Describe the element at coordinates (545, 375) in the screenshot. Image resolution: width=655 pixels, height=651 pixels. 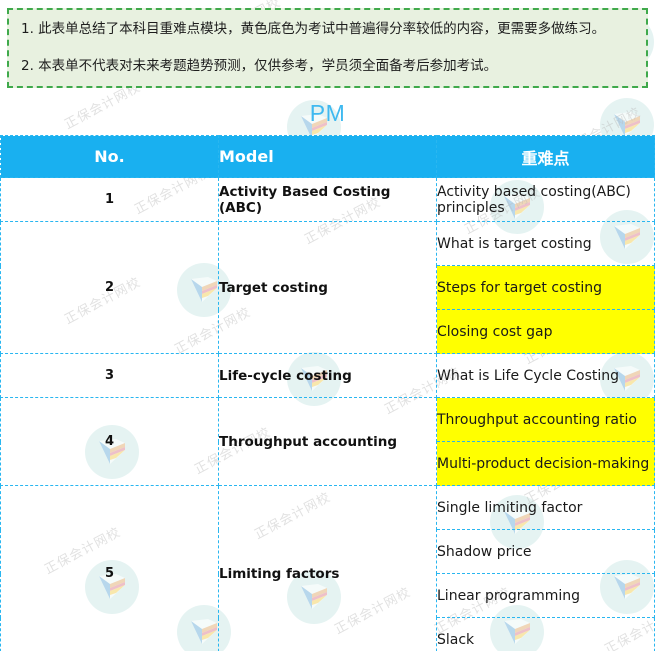
I see `topic-cell: What is Life Cycle Costing` at that location.